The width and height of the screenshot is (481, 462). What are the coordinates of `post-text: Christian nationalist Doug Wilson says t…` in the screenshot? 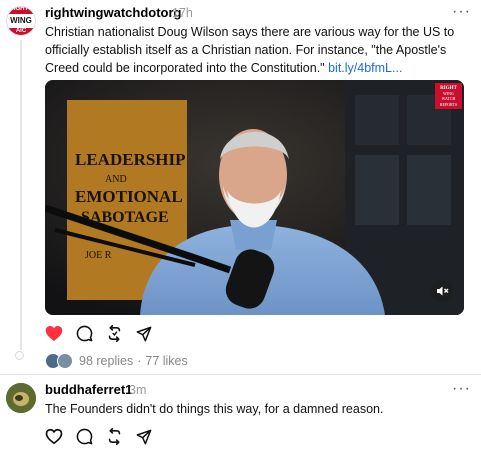 It's located at (255, 50).